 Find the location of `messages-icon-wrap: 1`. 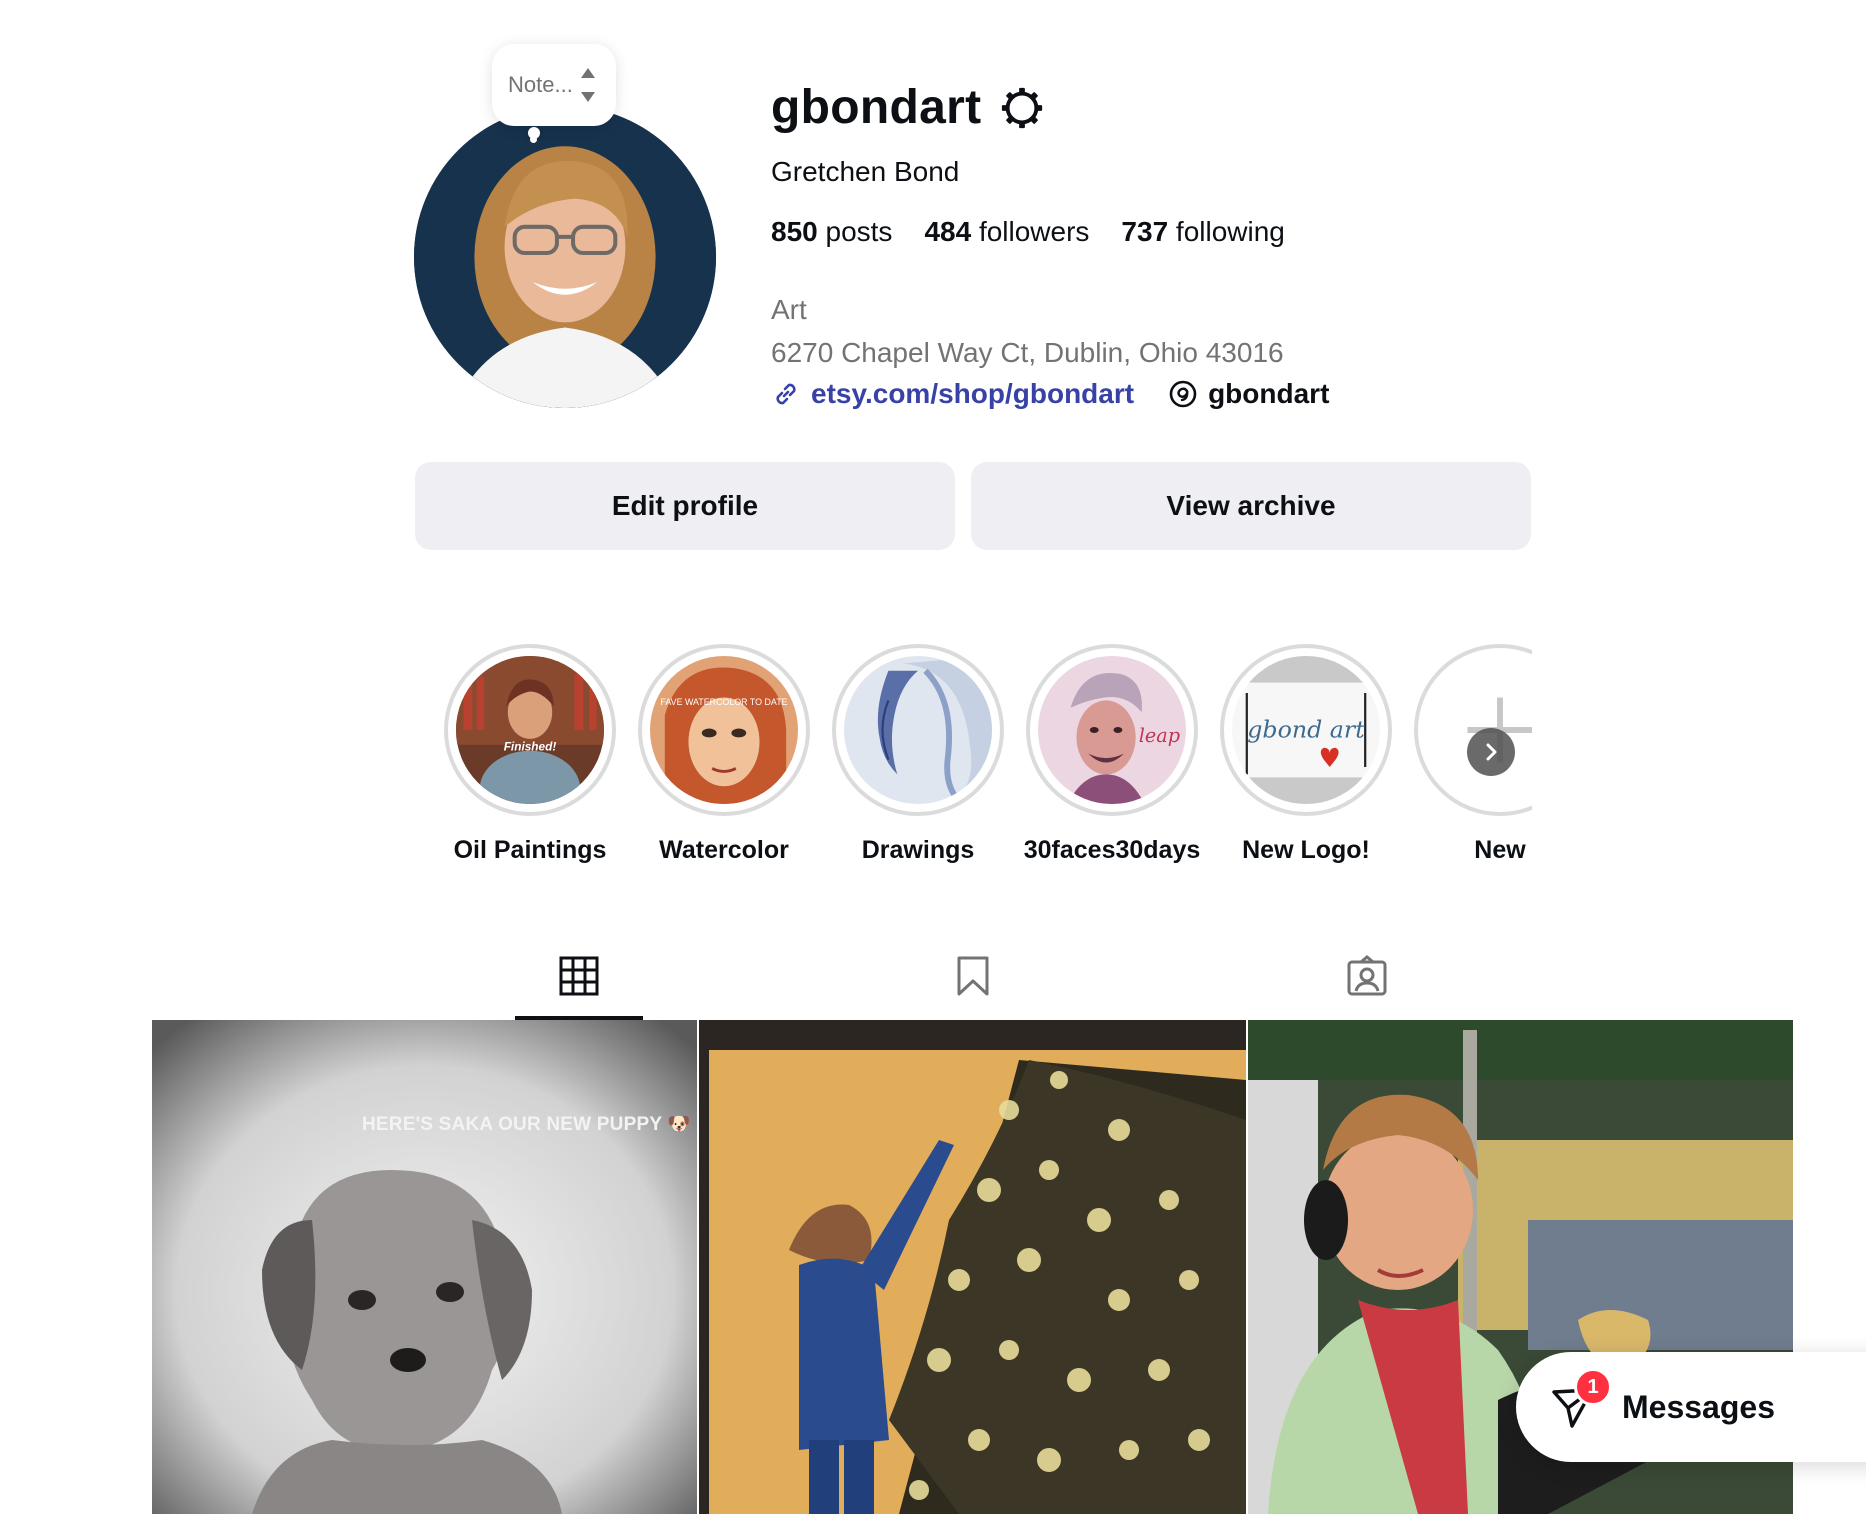

messages-icon-wrap: 1 is located at coordinates (1580, 1400).